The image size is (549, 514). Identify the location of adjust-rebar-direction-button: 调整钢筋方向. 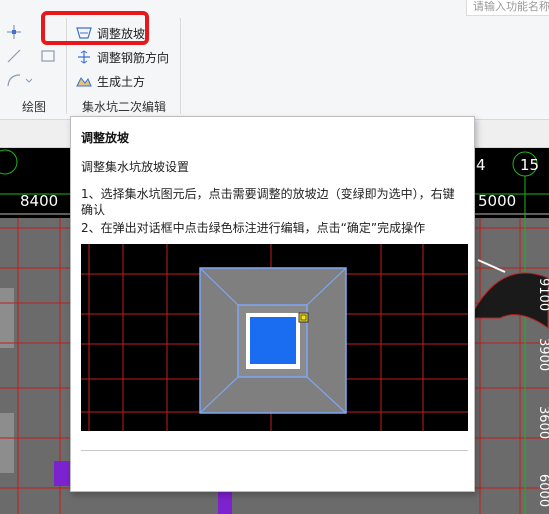
(122, 57).